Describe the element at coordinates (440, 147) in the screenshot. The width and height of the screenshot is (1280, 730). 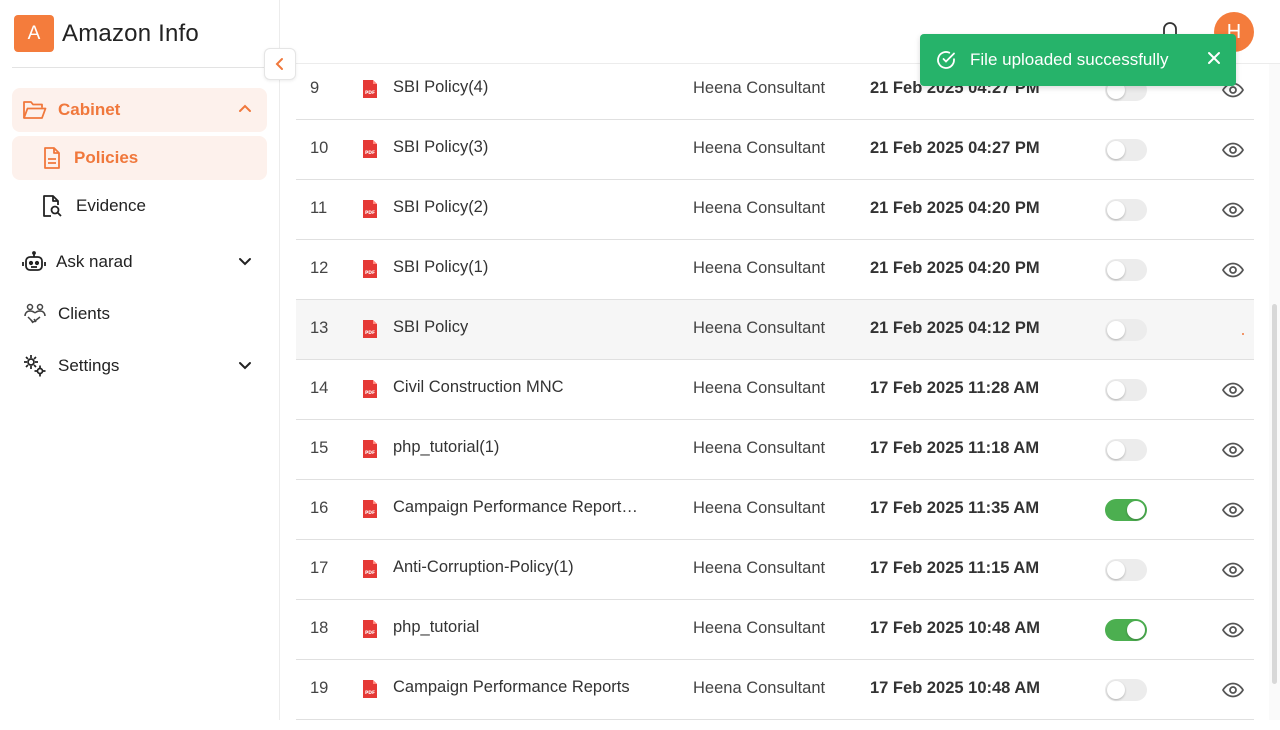
I see `document-name: SBI Policy(3)` at that location.